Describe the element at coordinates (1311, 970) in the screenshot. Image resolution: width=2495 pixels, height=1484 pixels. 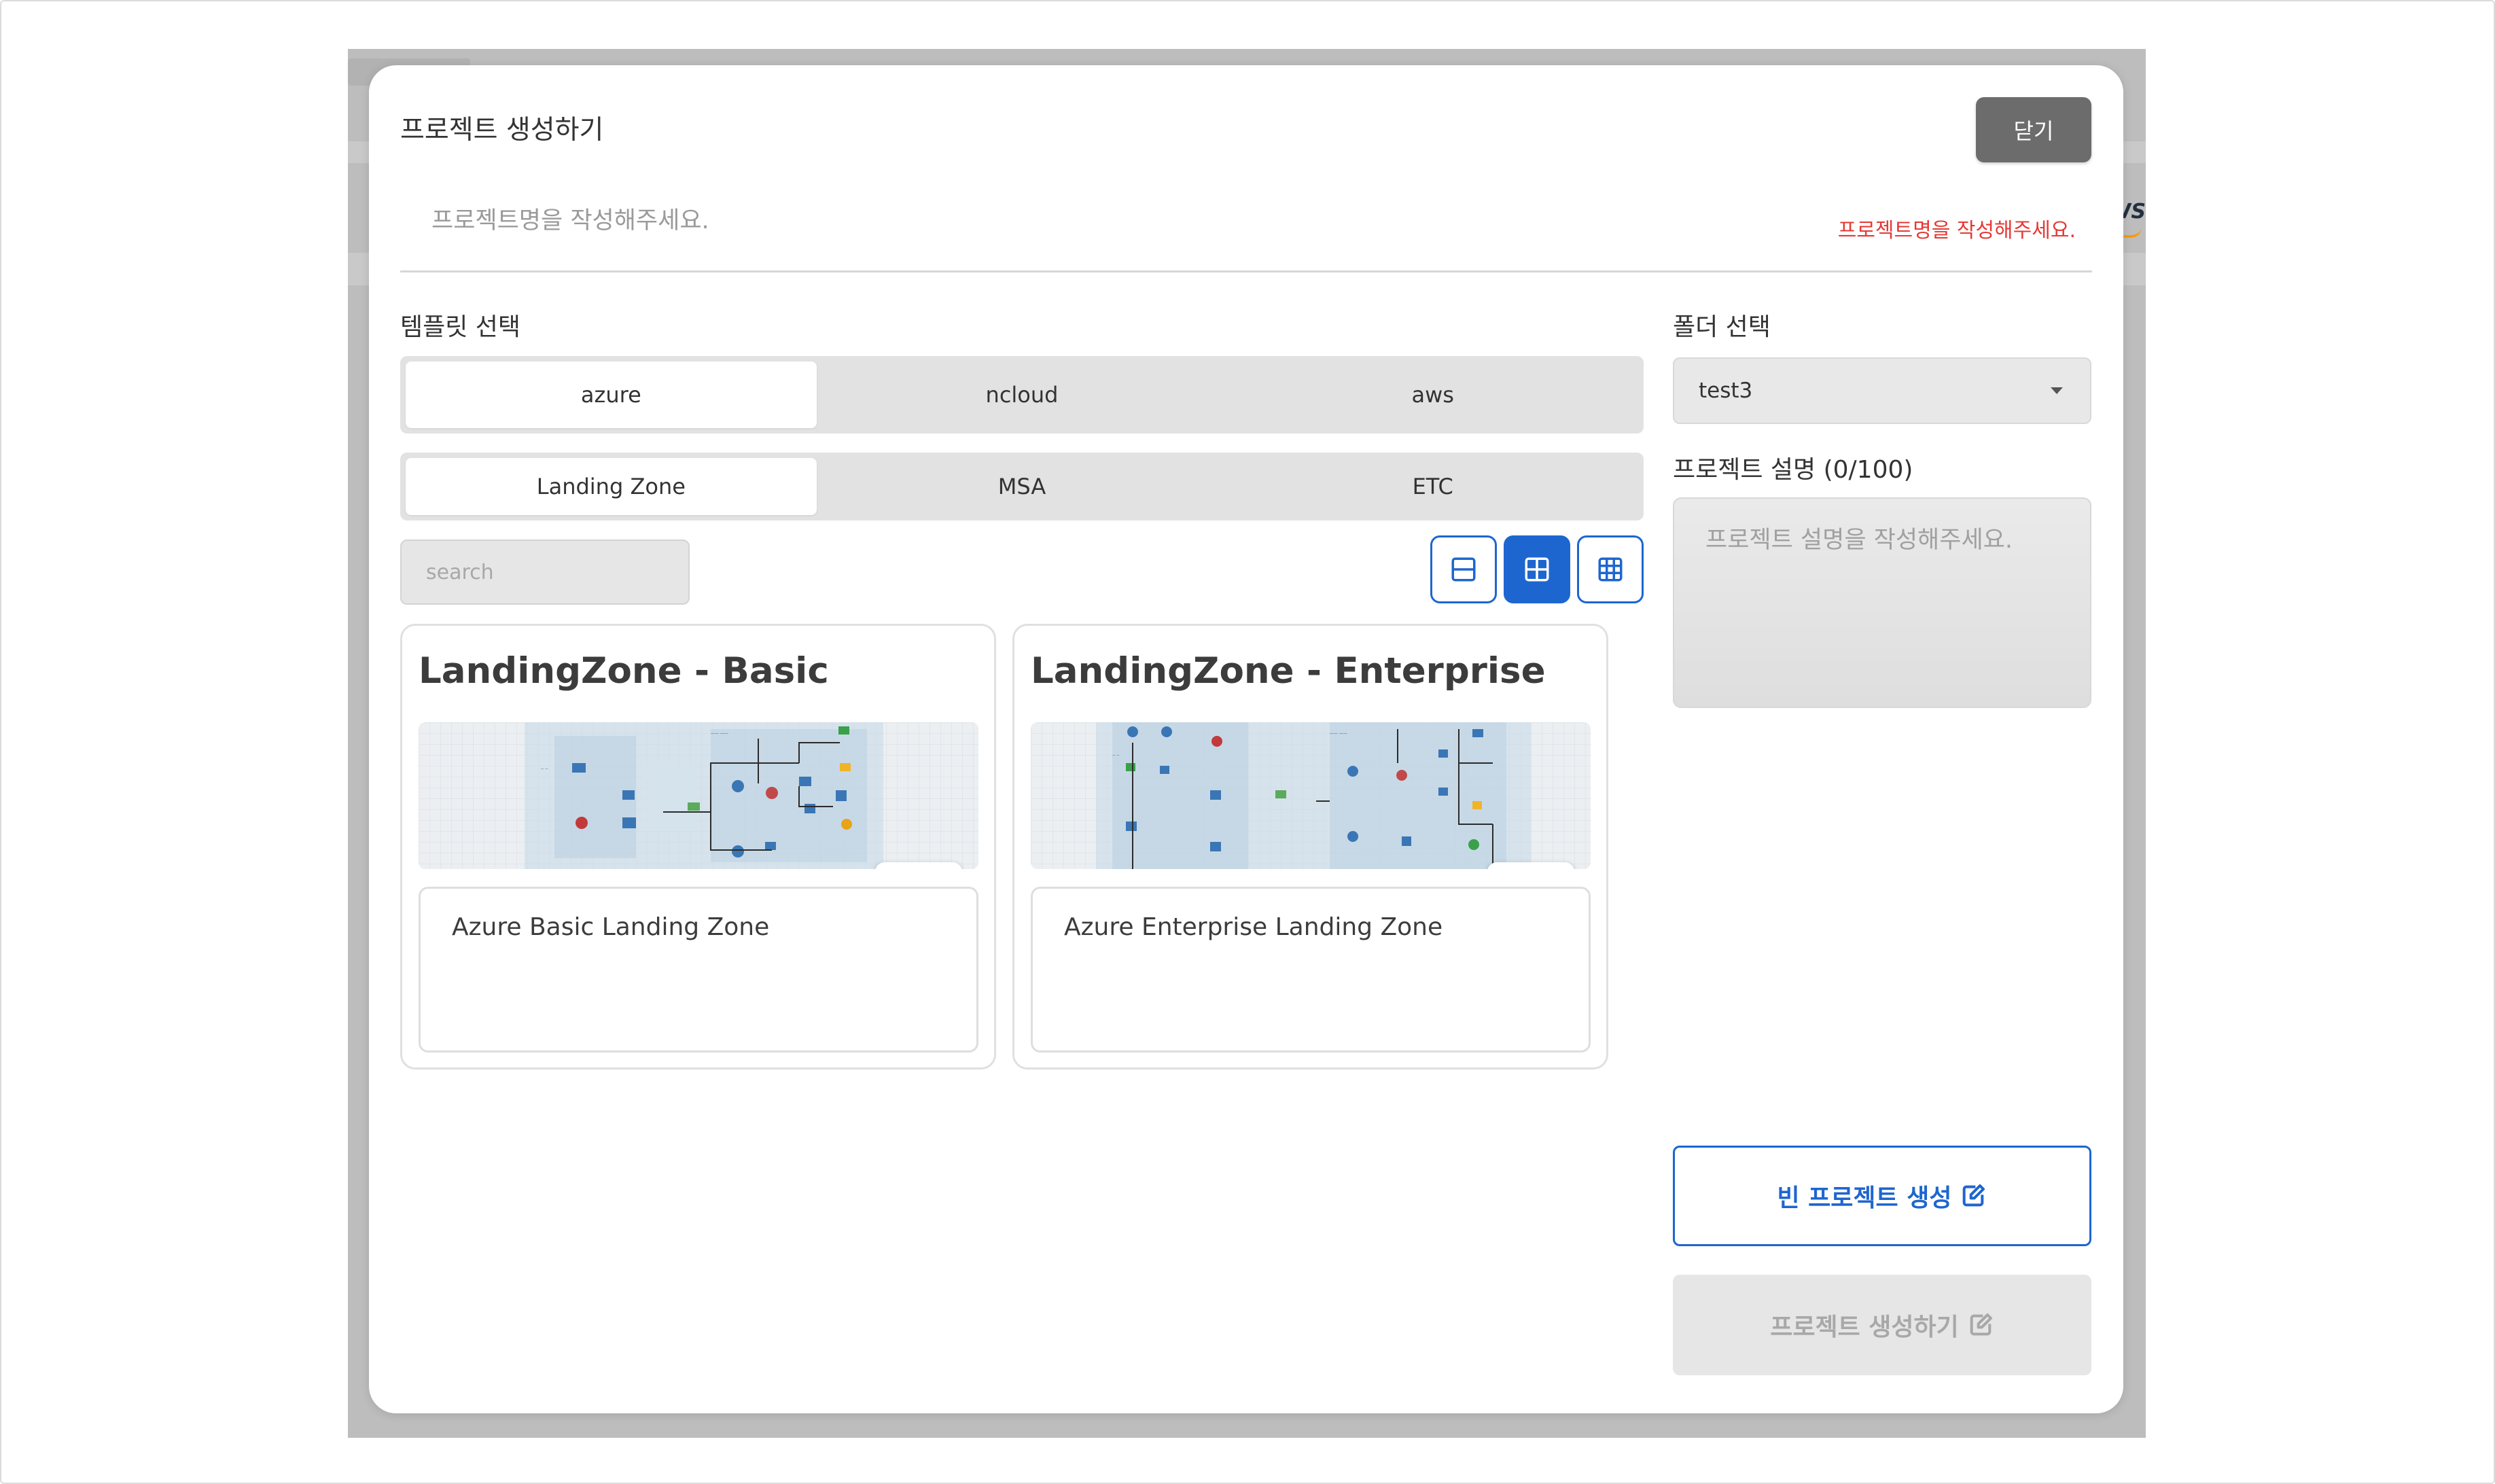
I see `template-card-description: Azure Enterprise Landing Zone` at that location.